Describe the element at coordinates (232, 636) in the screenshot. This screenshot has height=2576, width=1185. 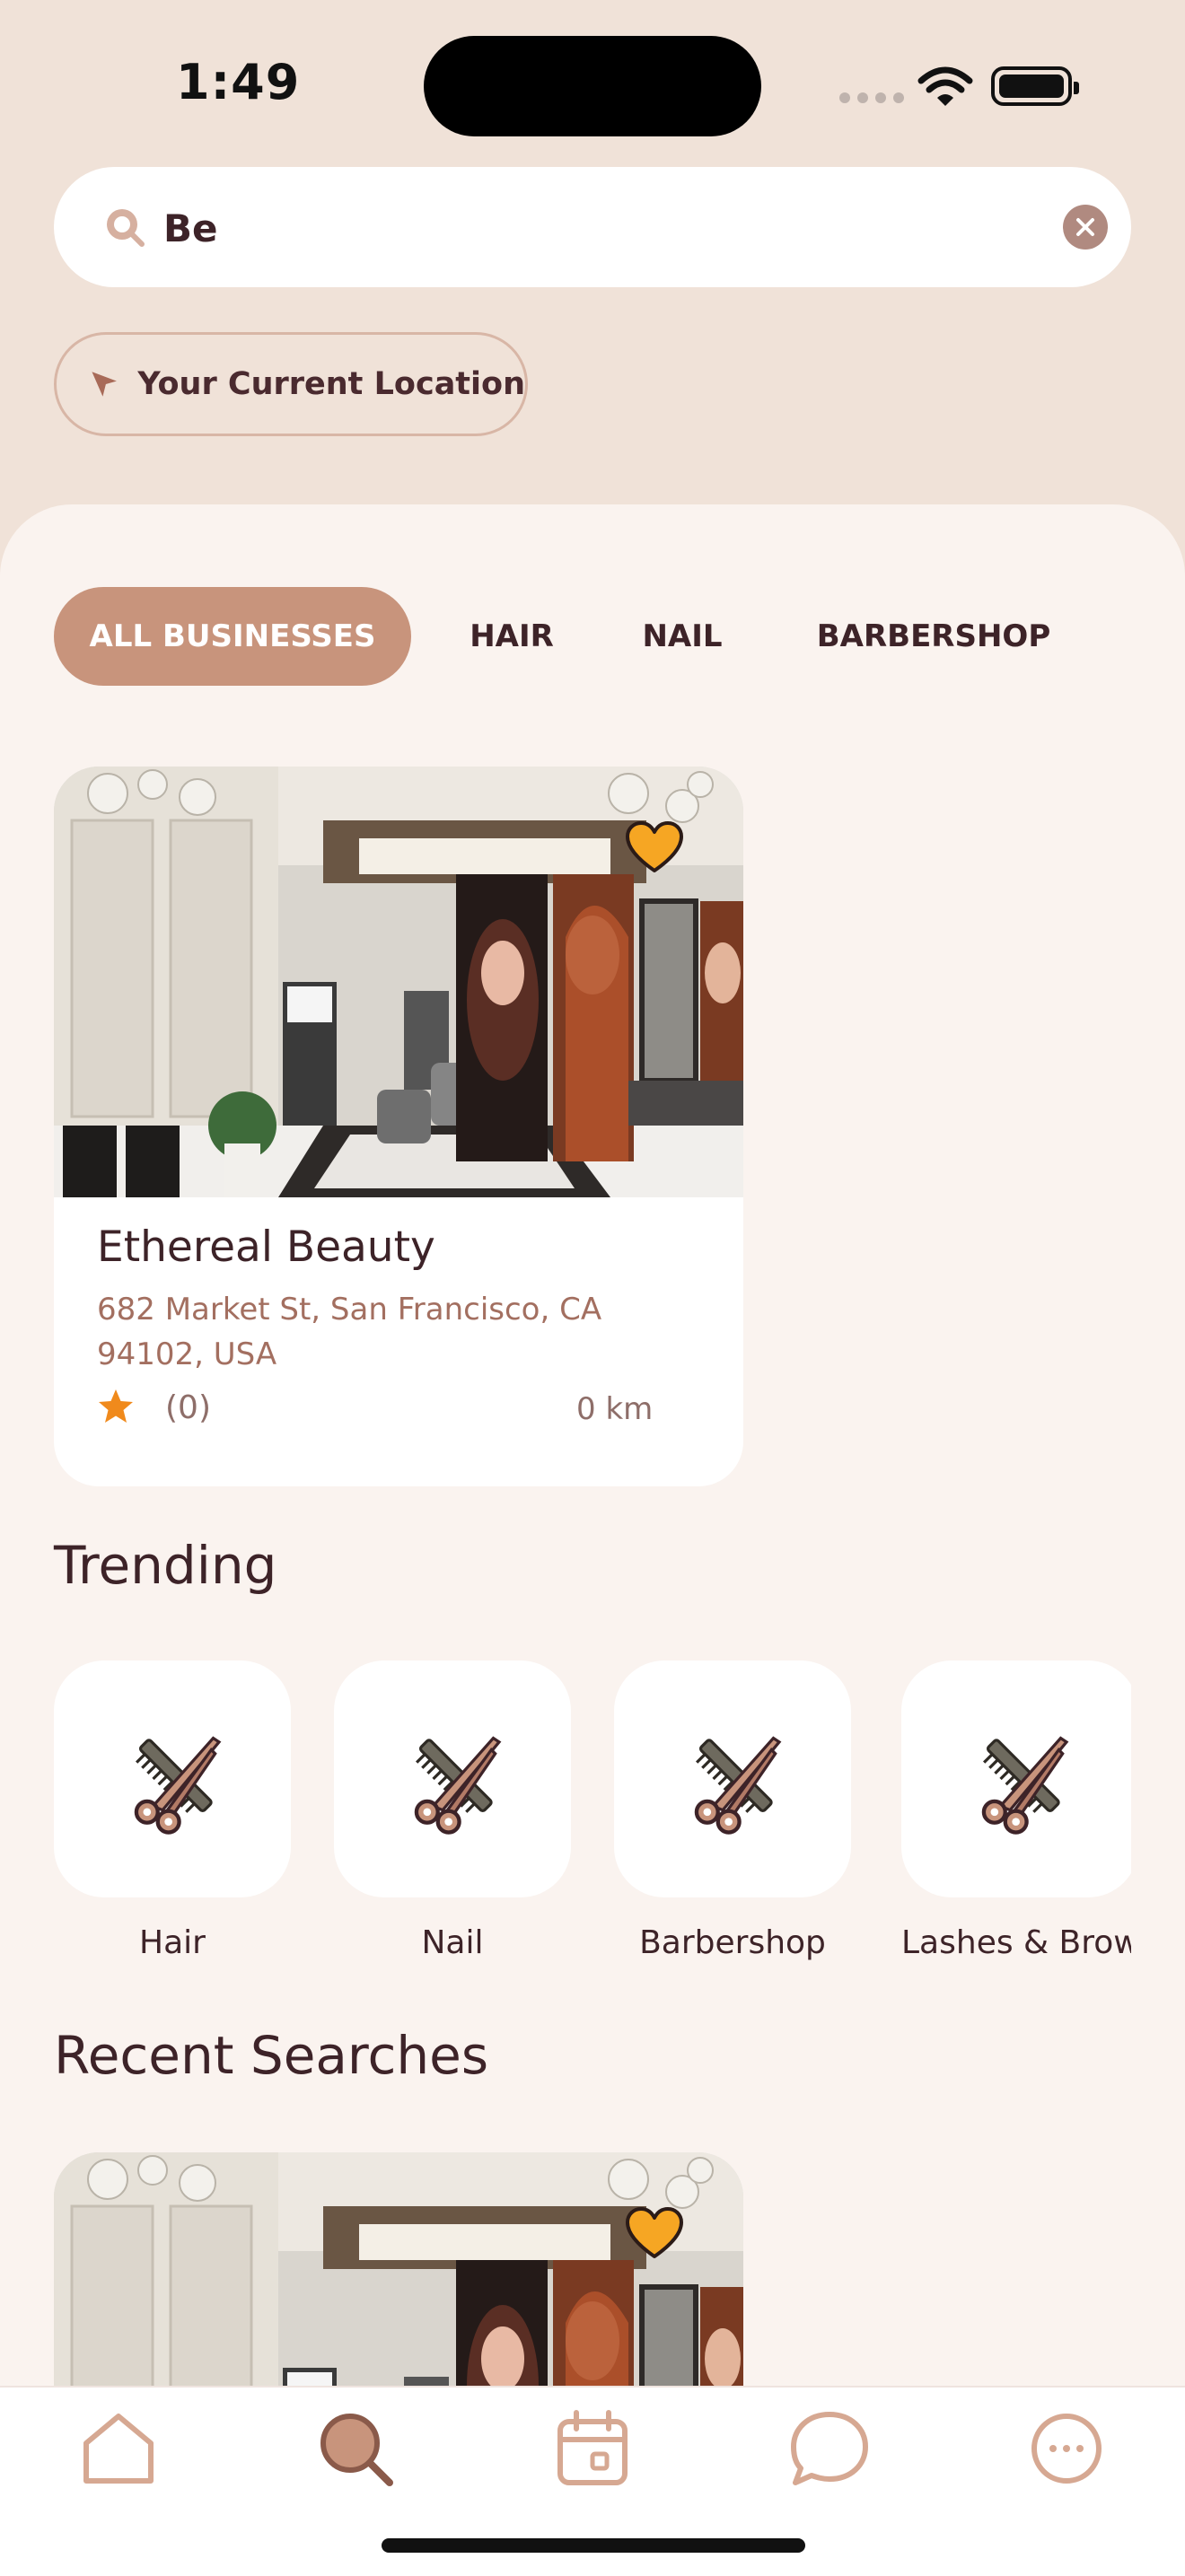
I see `tab-all-businesses: ALL BUSINESSES` at that location.